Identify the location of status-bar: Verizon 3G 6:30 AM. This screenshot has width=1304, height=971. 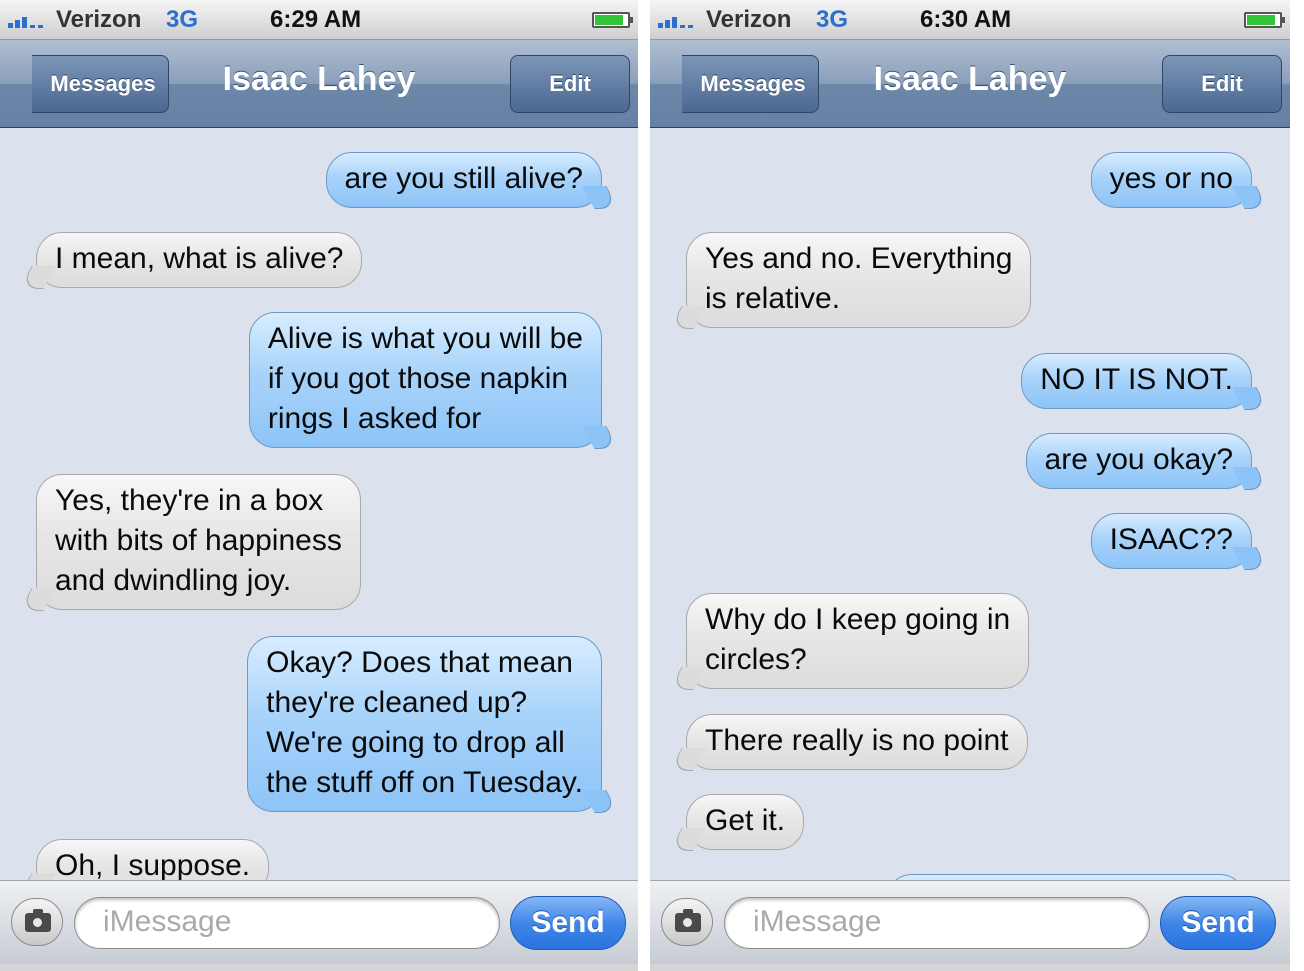
(970, 20).